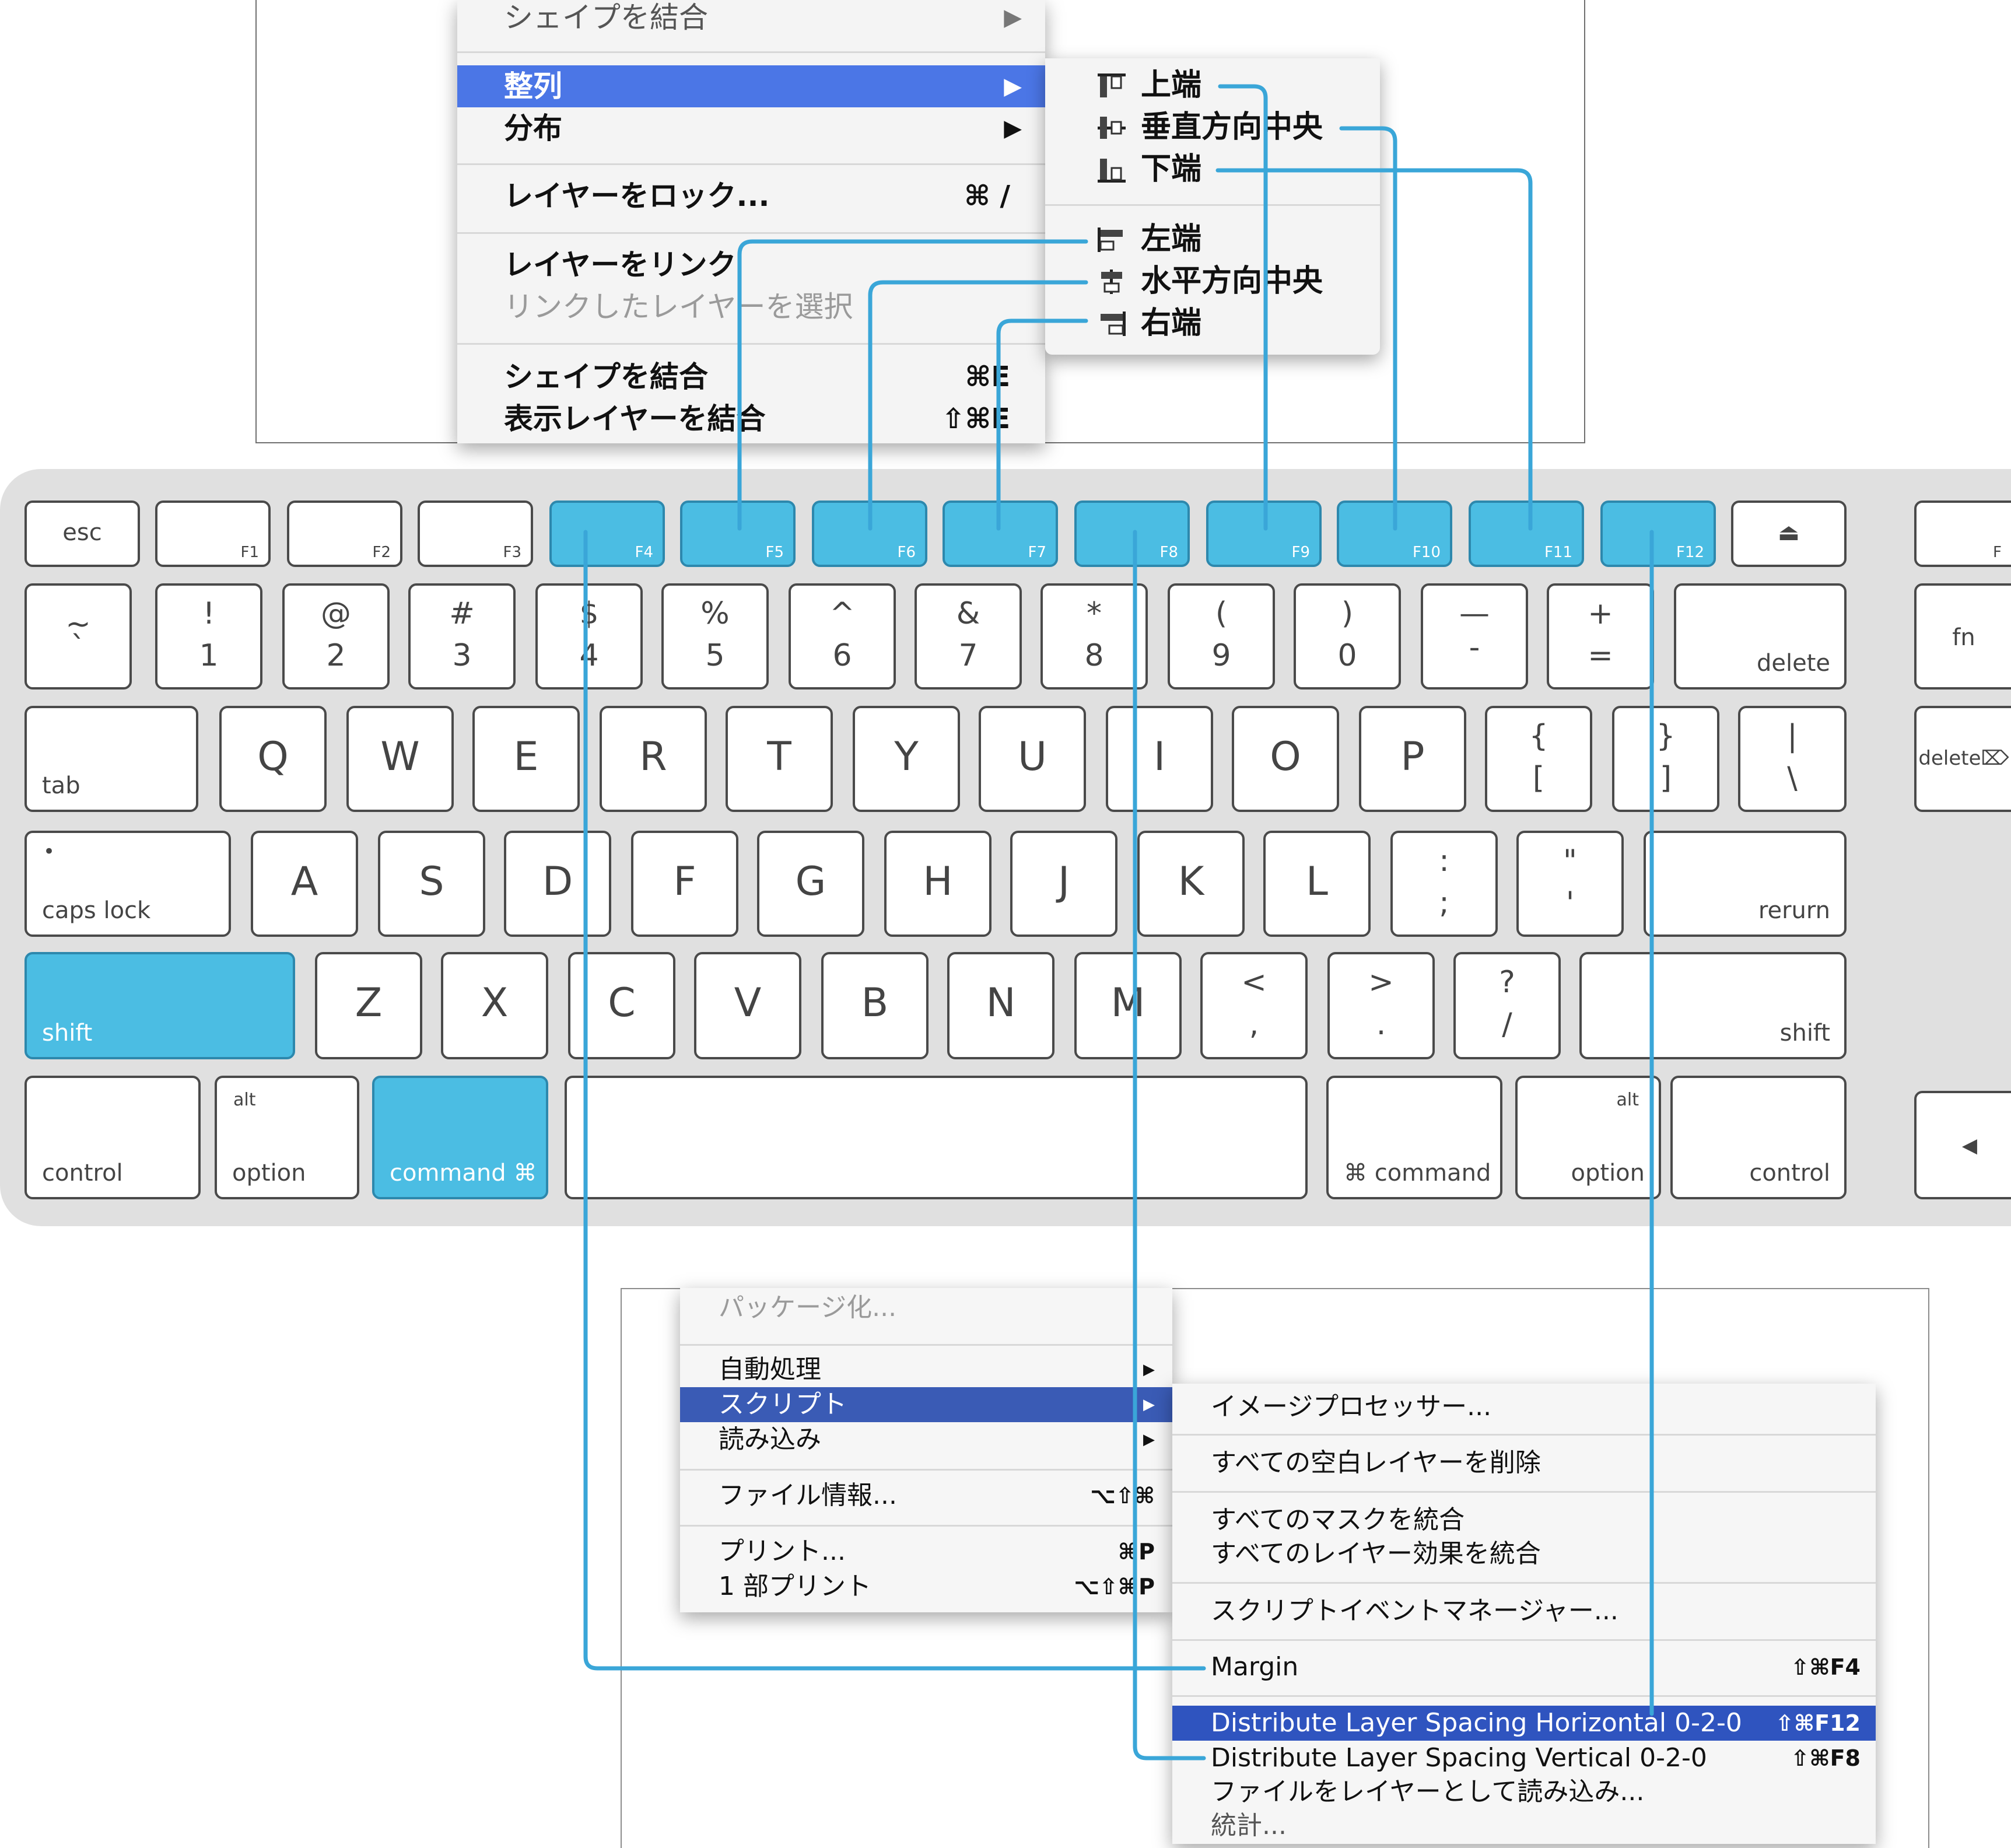 The width and height of the screenshot is (2011, 1848). Describe the element at coordinates (431, 884) in the screenshot. I see `key-s: S` at that location.